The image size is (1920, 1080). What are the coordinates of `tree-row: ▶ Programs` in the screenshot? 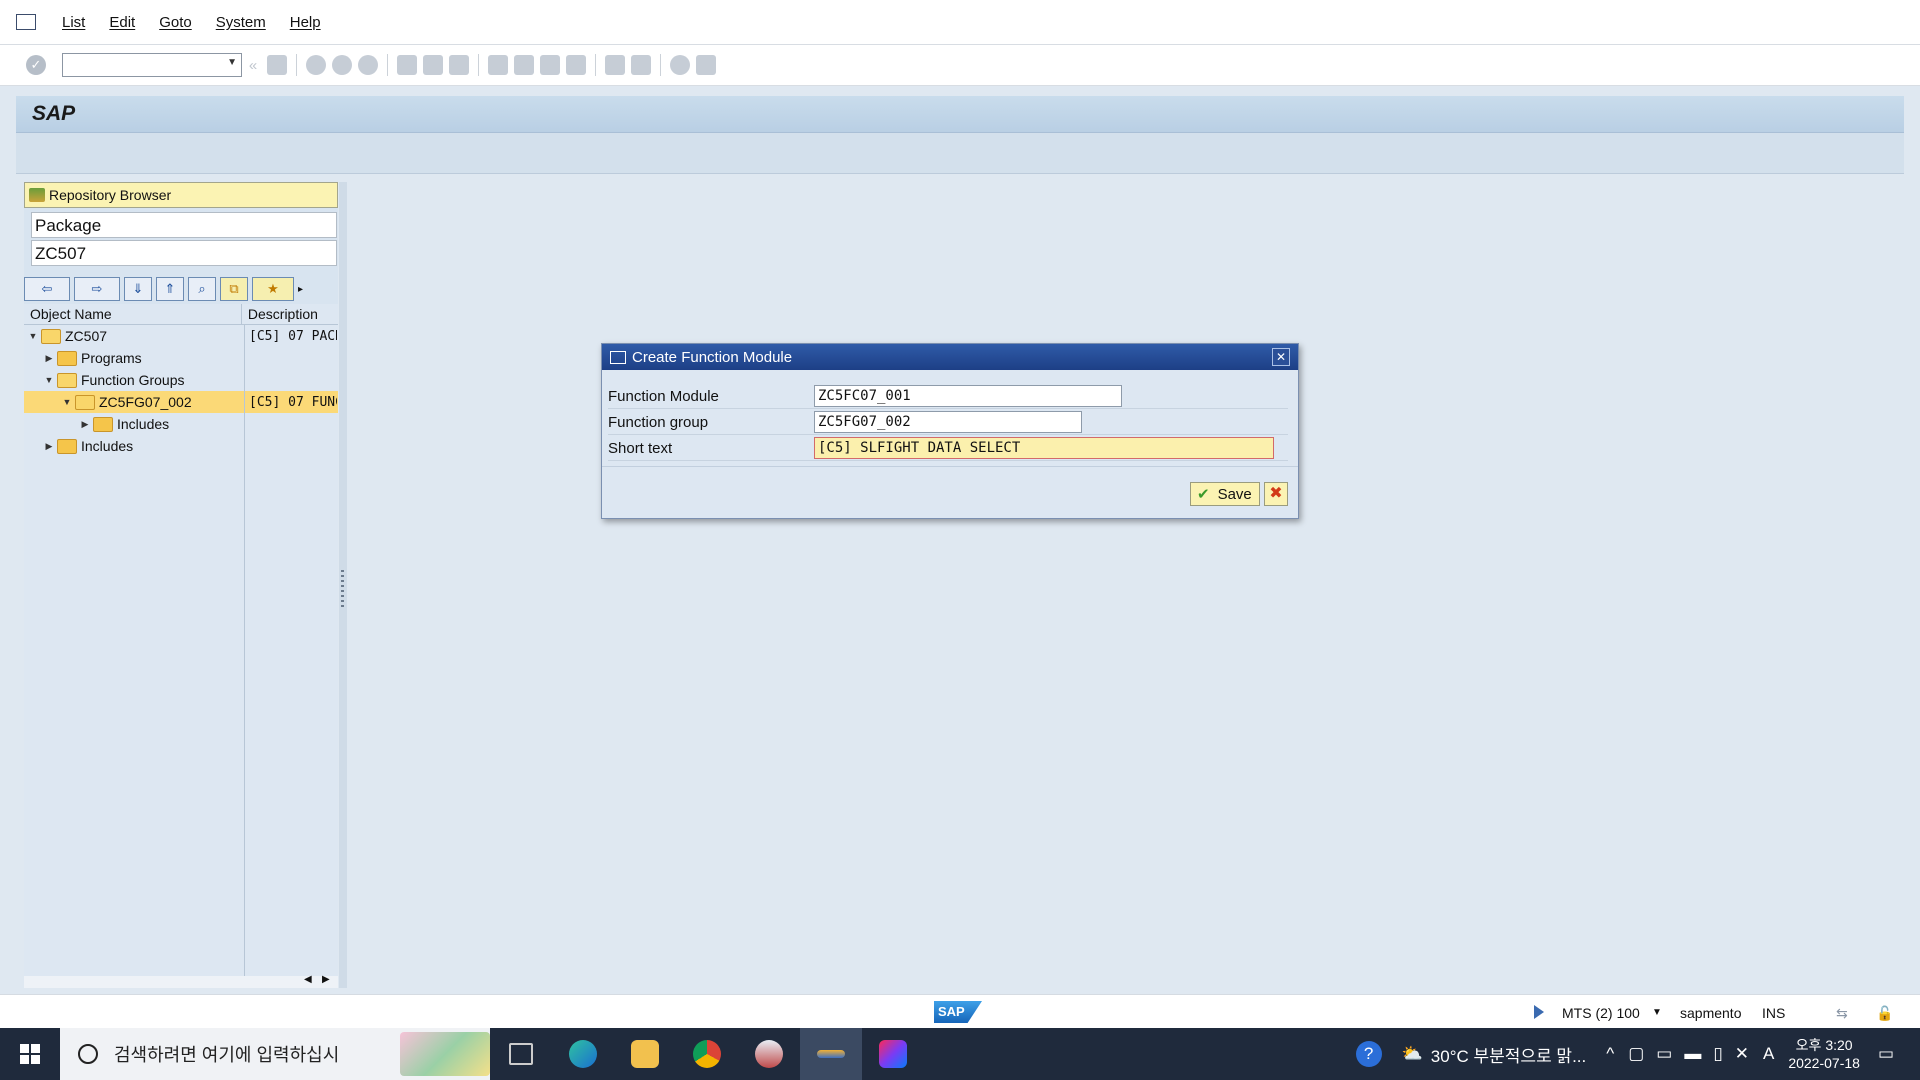 It's located at (181, 358).